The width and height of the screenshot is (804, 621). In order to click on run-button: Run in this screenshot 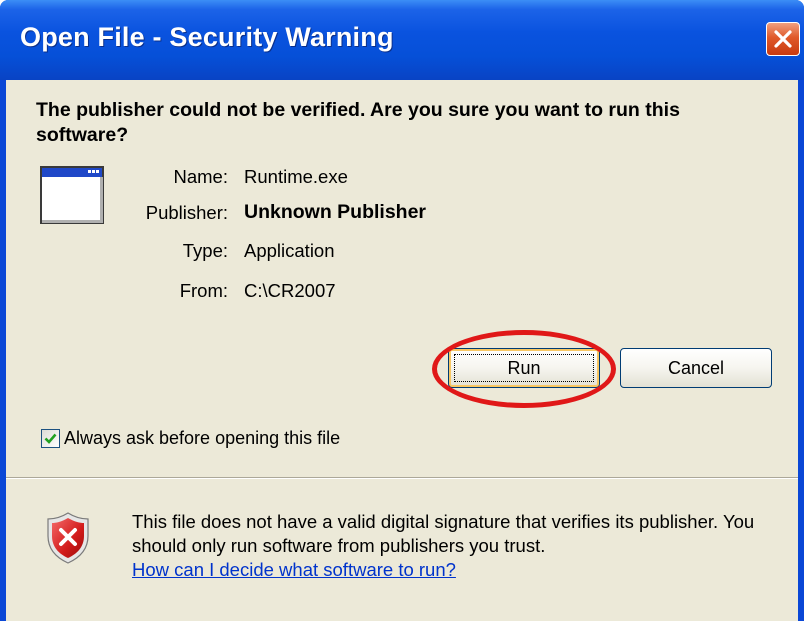, I will do `click(524, 368)`.